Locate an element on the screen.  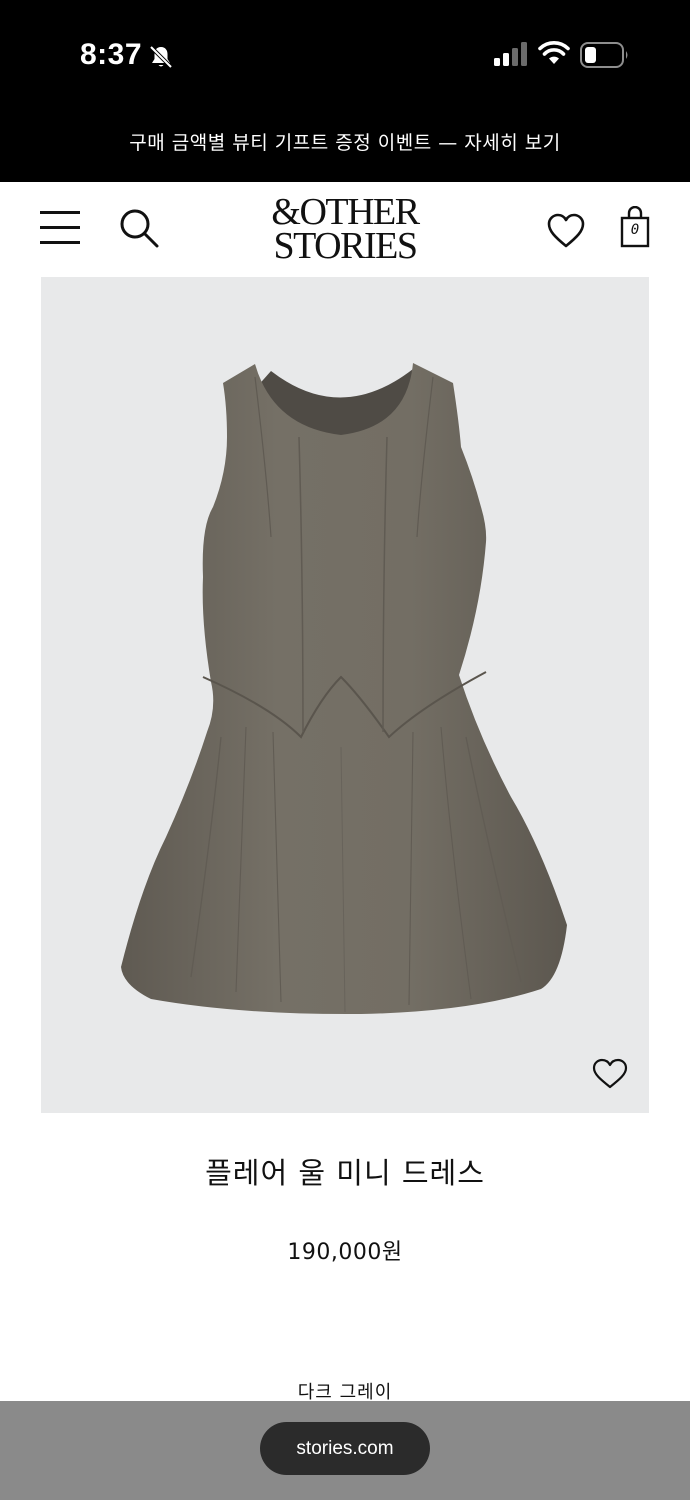
heart-icon is located at coordinates (566, 231).